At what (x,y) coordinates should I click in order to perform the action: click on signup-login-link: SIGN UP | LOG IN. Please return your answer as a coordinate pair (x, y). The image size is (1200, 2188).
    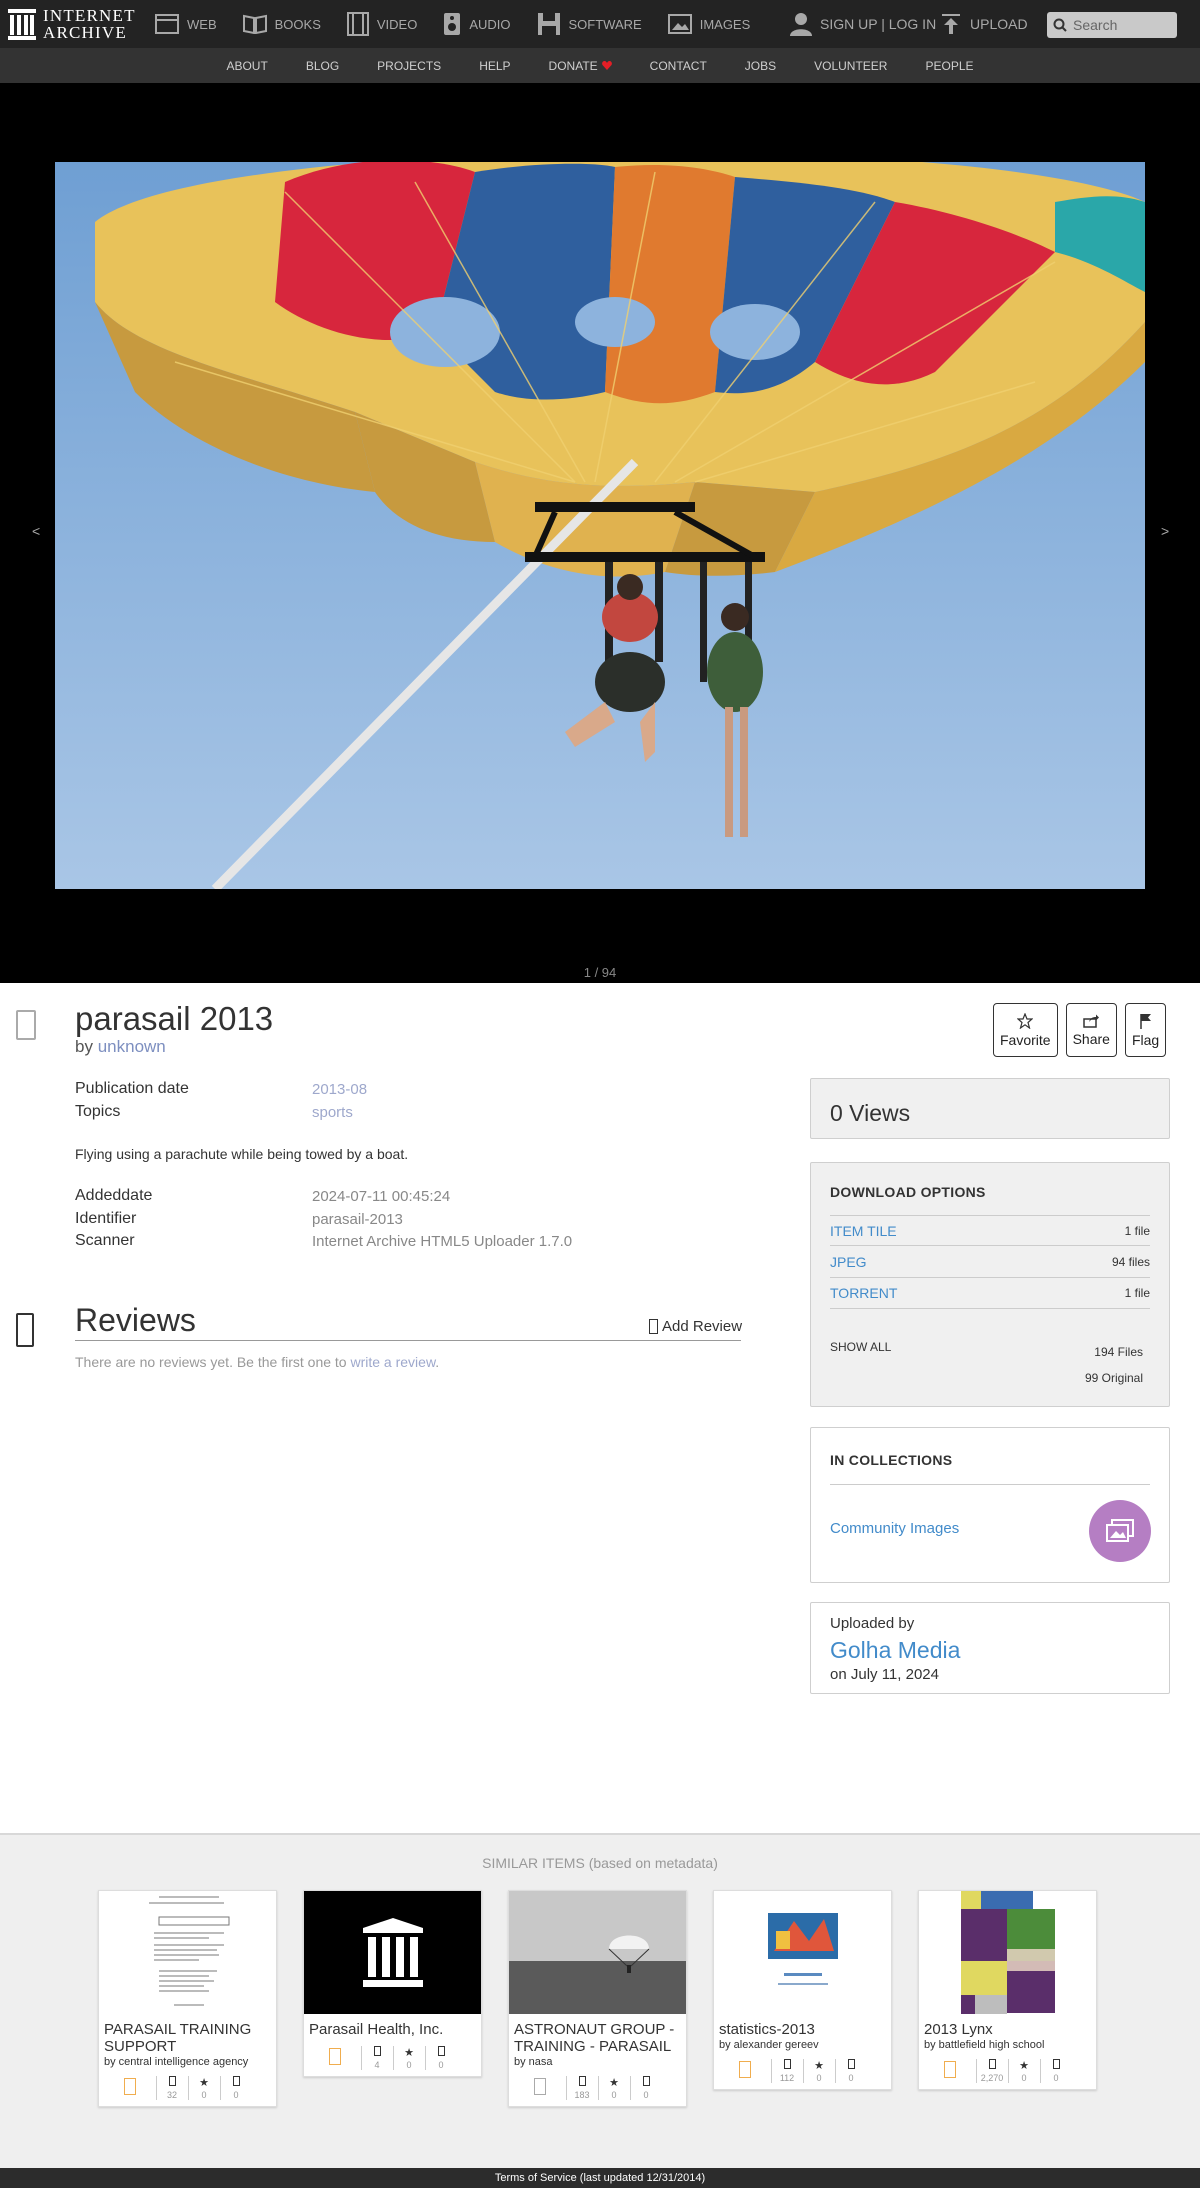
    Looking at the image, I should click on (863, 24).